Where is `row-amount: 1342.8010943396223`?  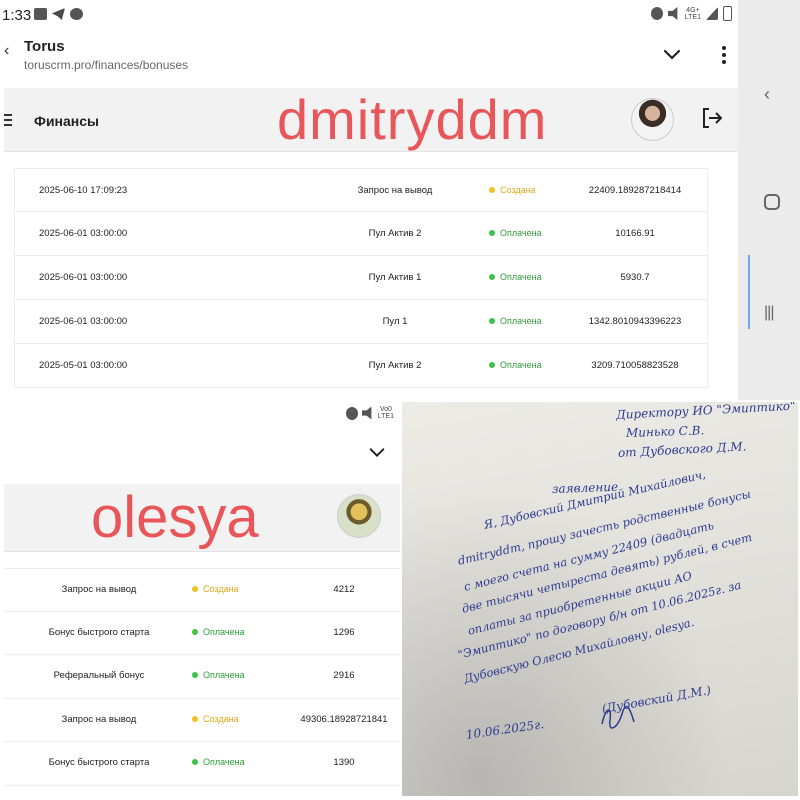 row-amount: 1342.8010943396223 is located at coordinates (635, 321).